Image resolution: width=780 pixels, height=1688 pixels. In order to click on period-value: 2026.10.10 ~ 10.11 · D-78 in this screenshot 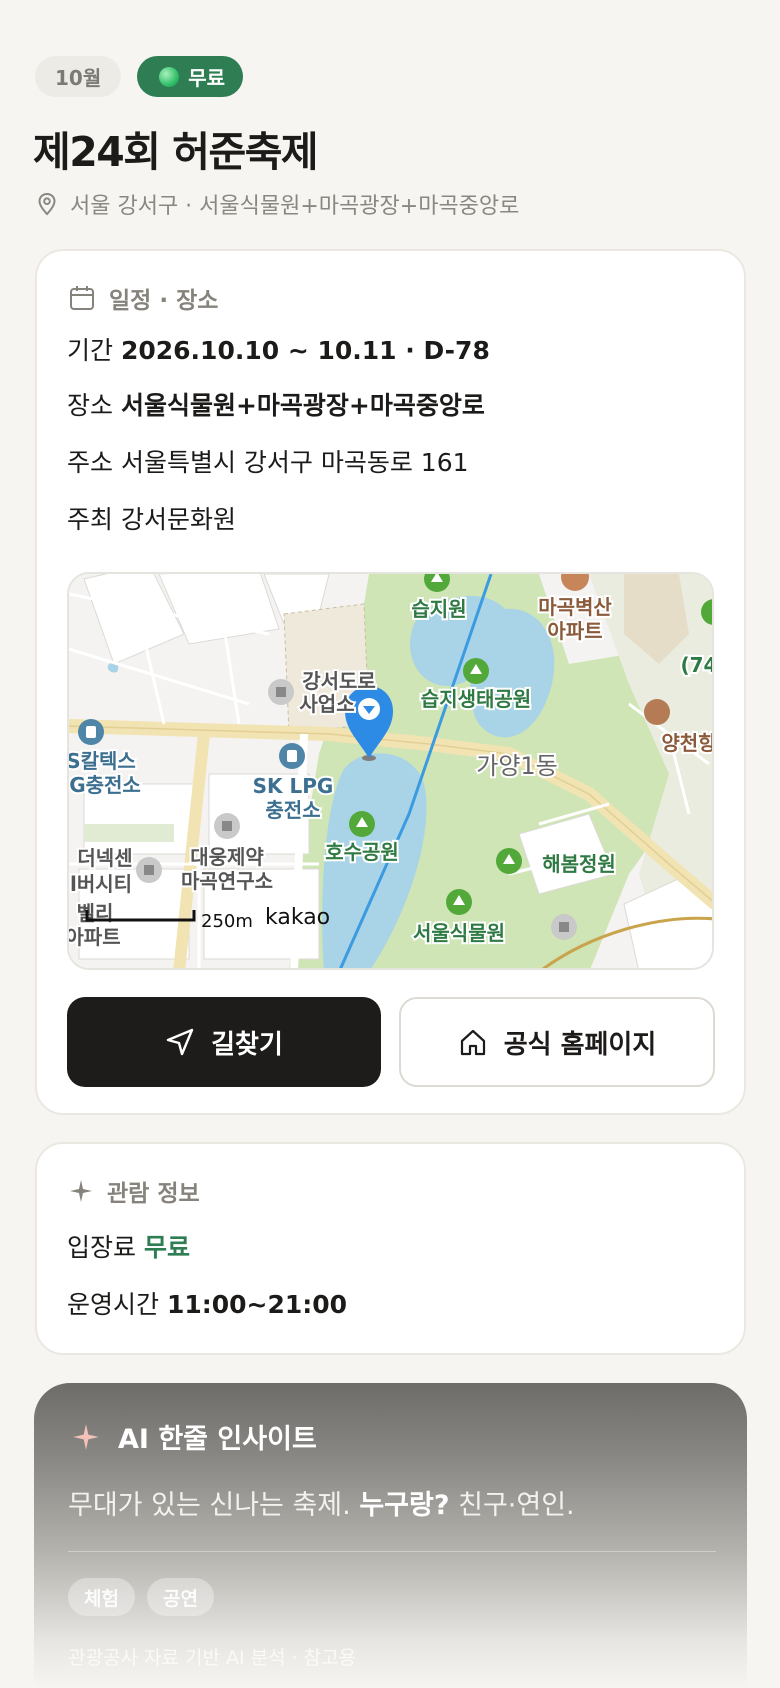, I will do `click(305, 350)`.